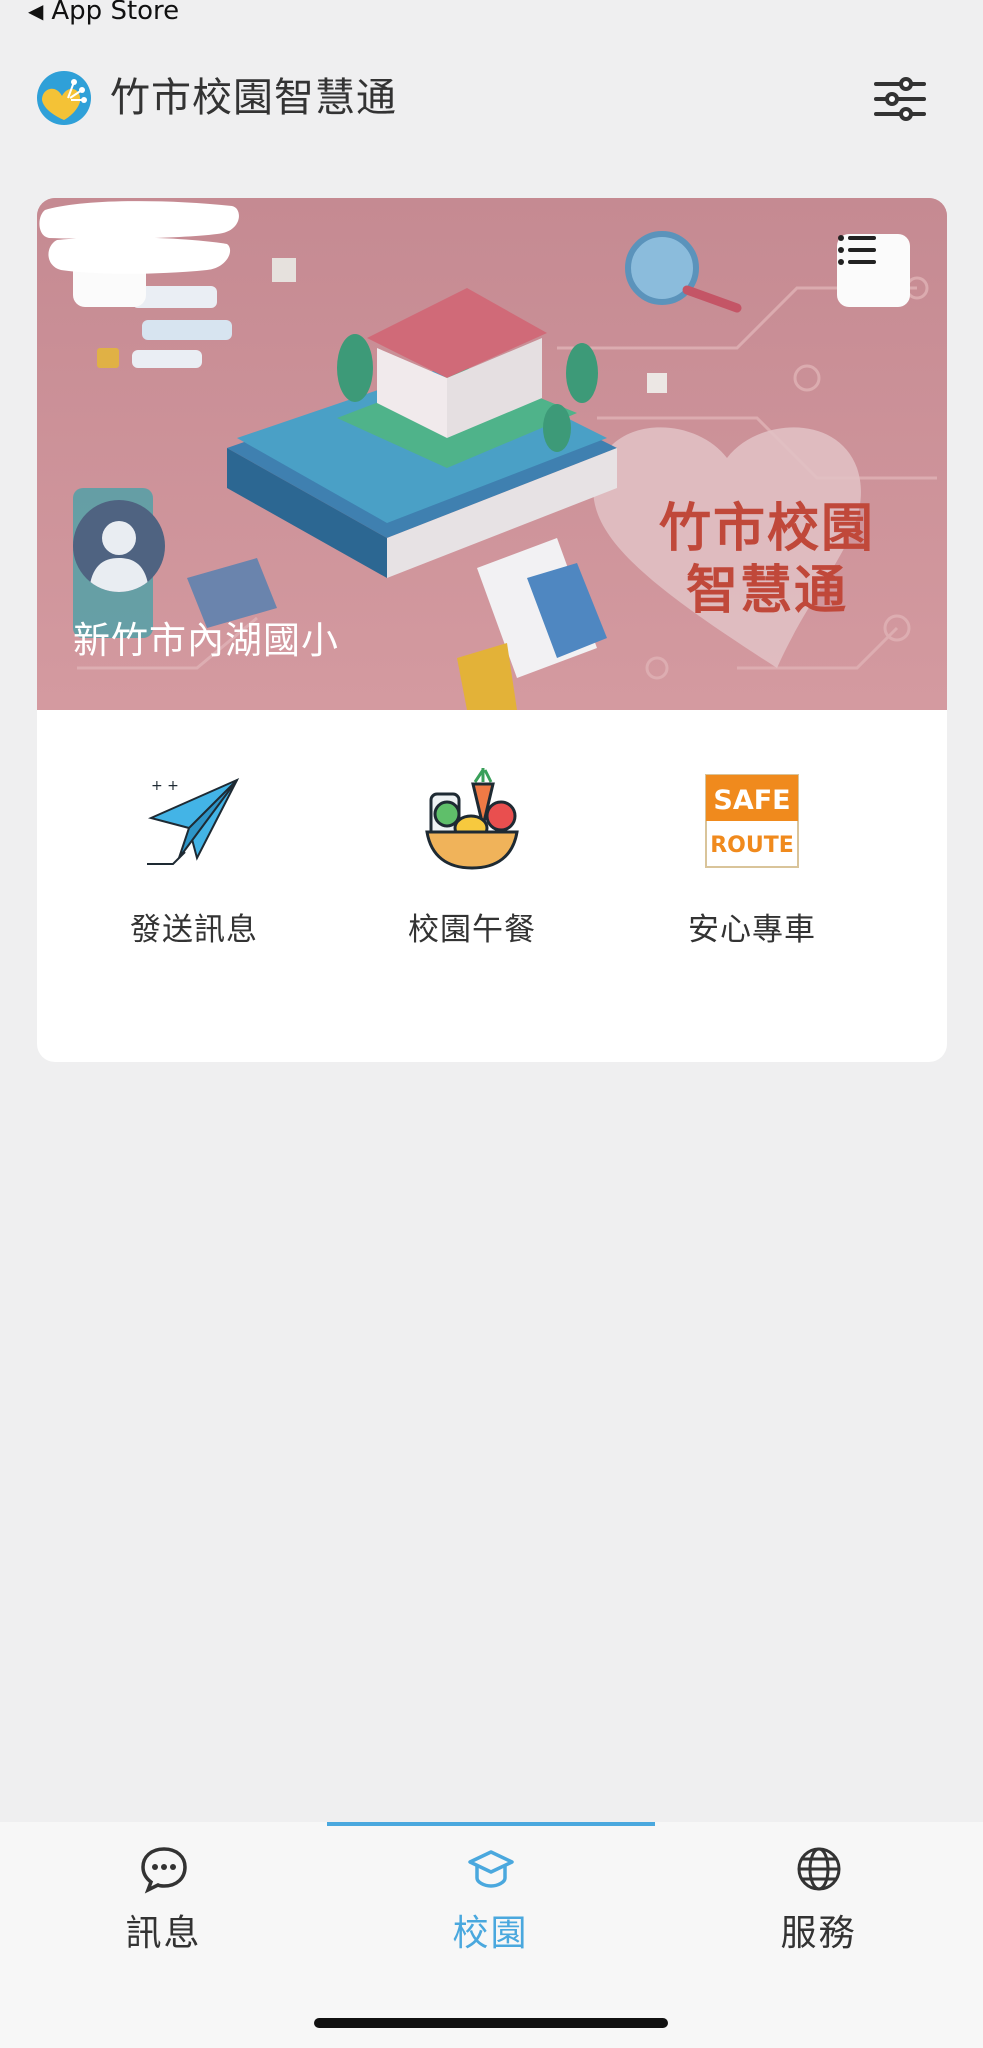  I want to click on graduation-cap-icon, so click(491, 1869).